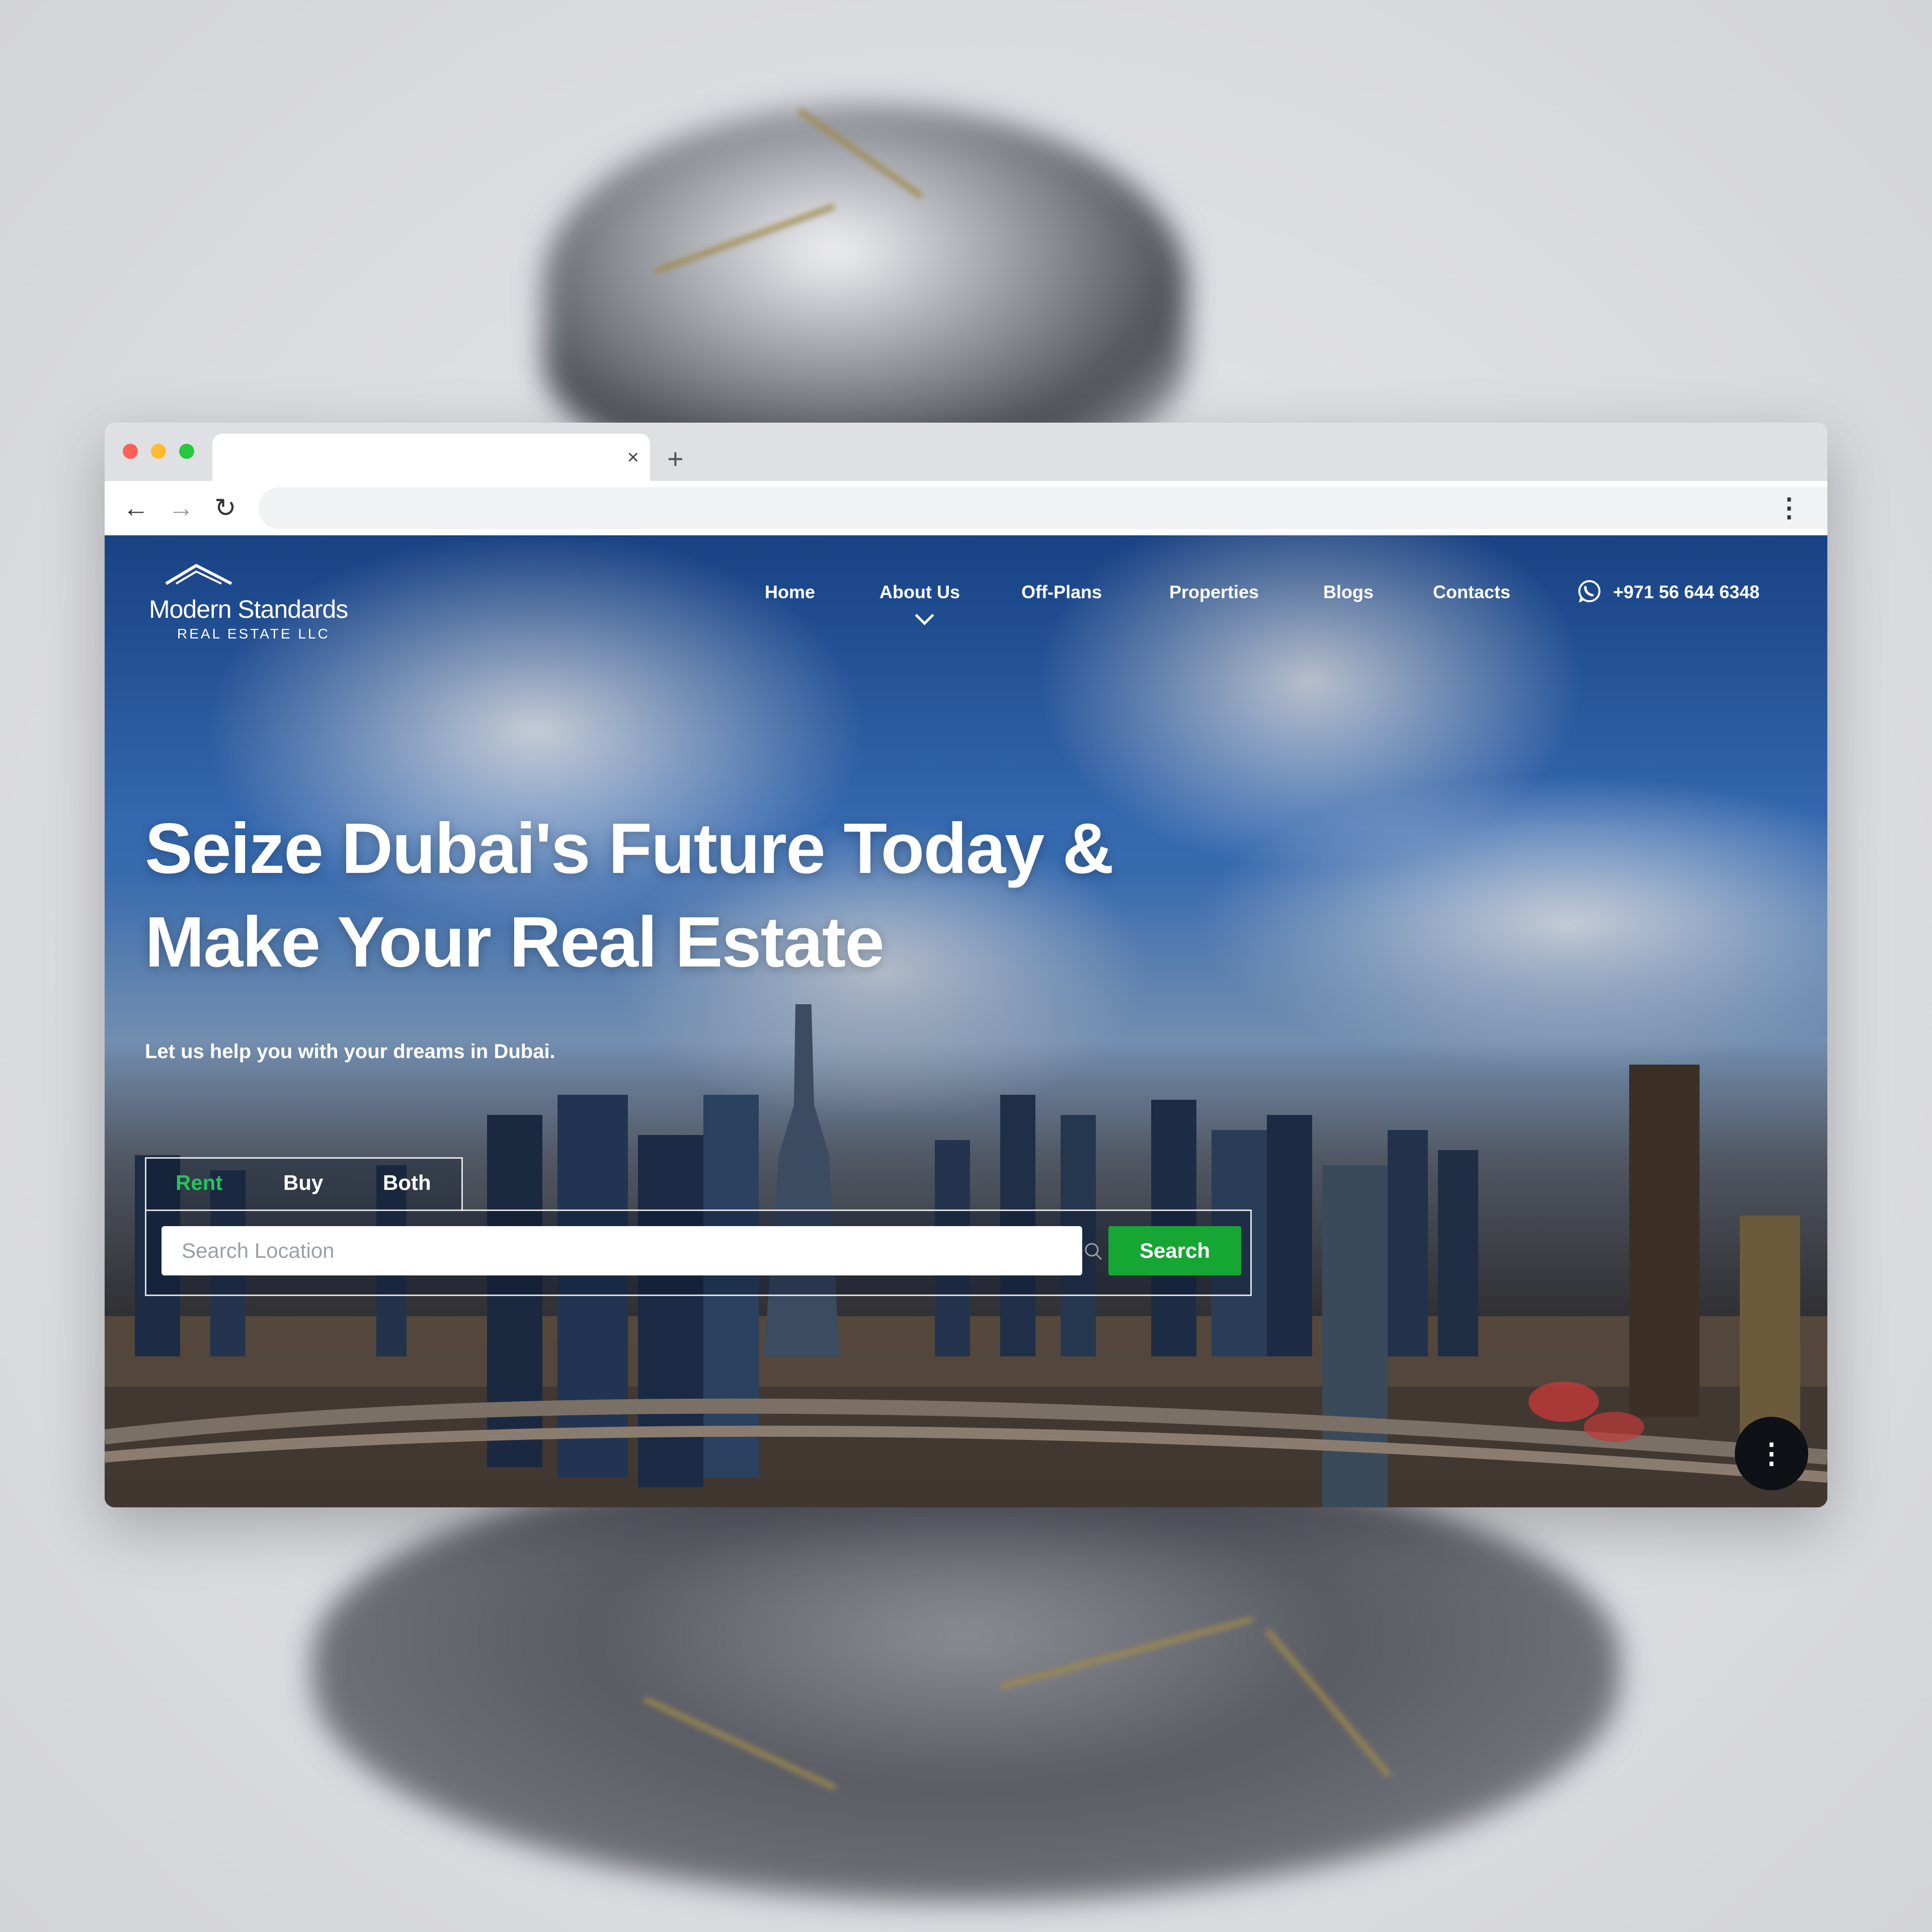 This screenshot has width=1932, height=1932. I want to click on browser-menu-icon: ⋮, so click(1789, 508).